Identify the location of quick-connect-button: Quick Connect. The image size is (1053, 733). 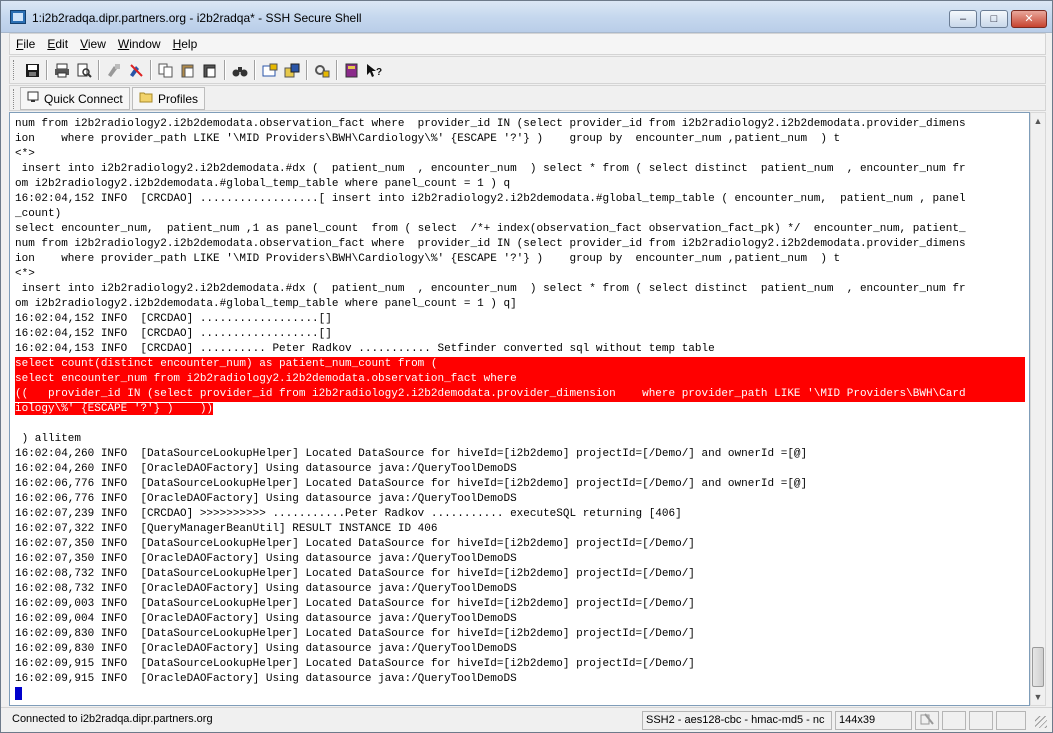
(75, 98).